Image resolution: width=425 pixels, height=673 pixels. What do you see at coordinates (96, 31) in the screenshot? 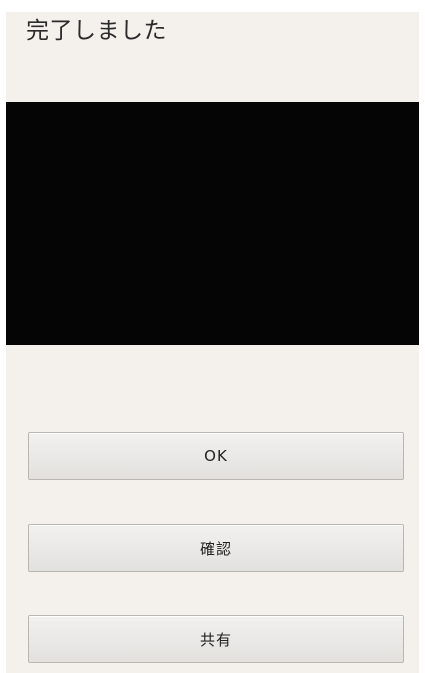
I see `completion-title: 完了しました` at bounding box center [96, 31].